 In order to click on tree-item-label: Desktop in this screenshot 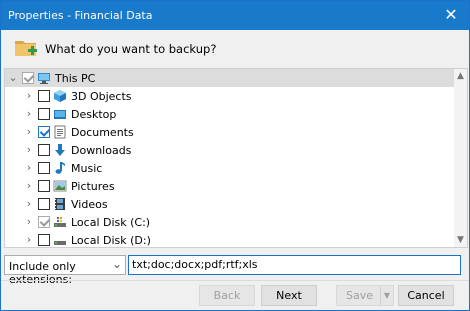, I will do `click(94, 114)`.